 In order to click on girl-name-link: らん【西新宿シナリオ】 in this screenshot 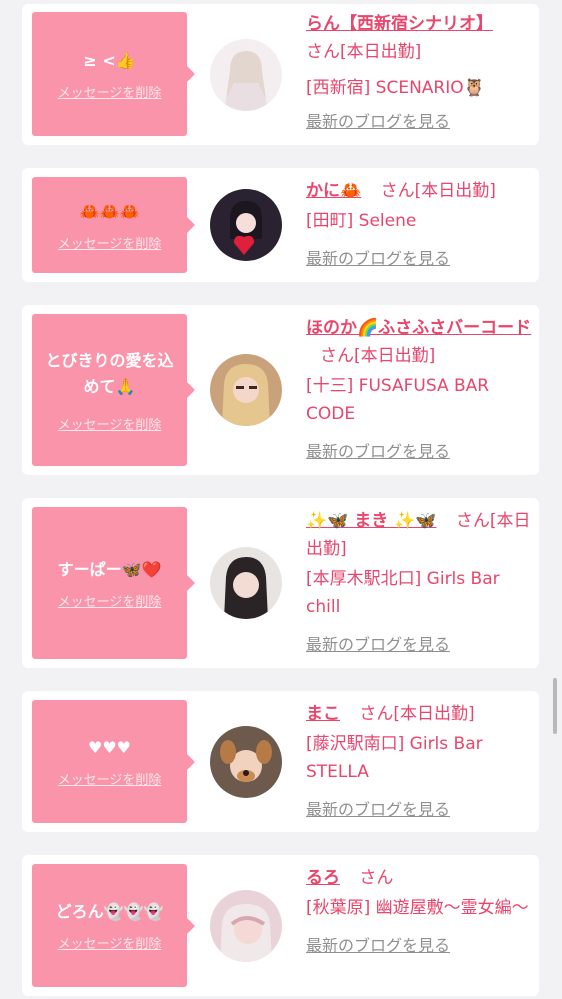, I will do `click(399, 24)`.